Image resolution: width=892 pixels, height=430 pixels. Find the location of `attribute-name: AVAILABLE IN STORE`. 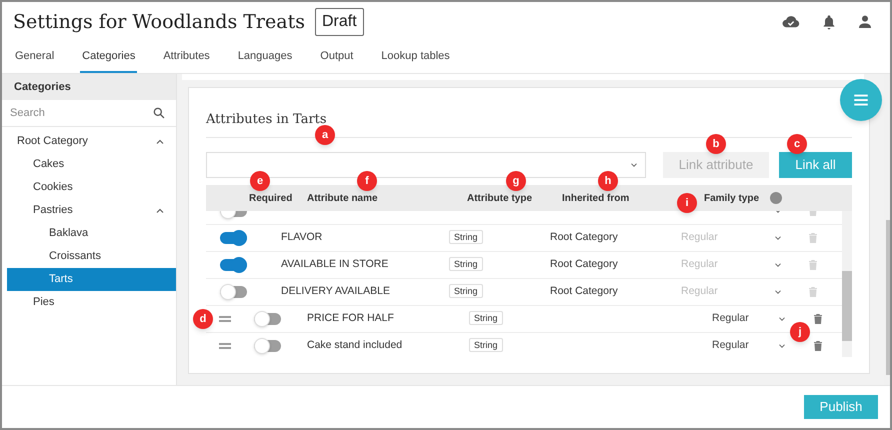

attribute-name: AVAILABLE IN STORE is located at coordinates (335, 264).